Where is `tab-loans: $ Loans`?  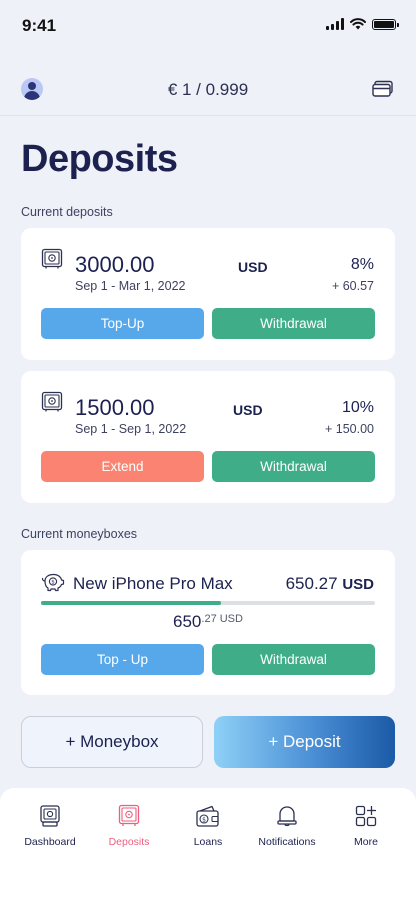 tab-loans: $ Loans is located at coordinates (208, 826).